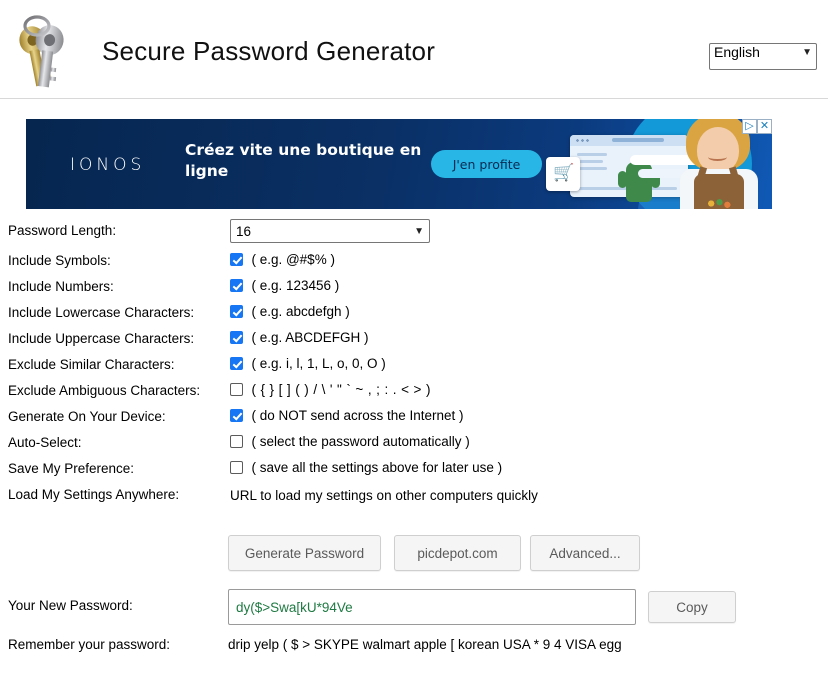 This screenshot has width=828, height=677. I want to click on shopping-cart-icon: 🛒, so click(563, 174).